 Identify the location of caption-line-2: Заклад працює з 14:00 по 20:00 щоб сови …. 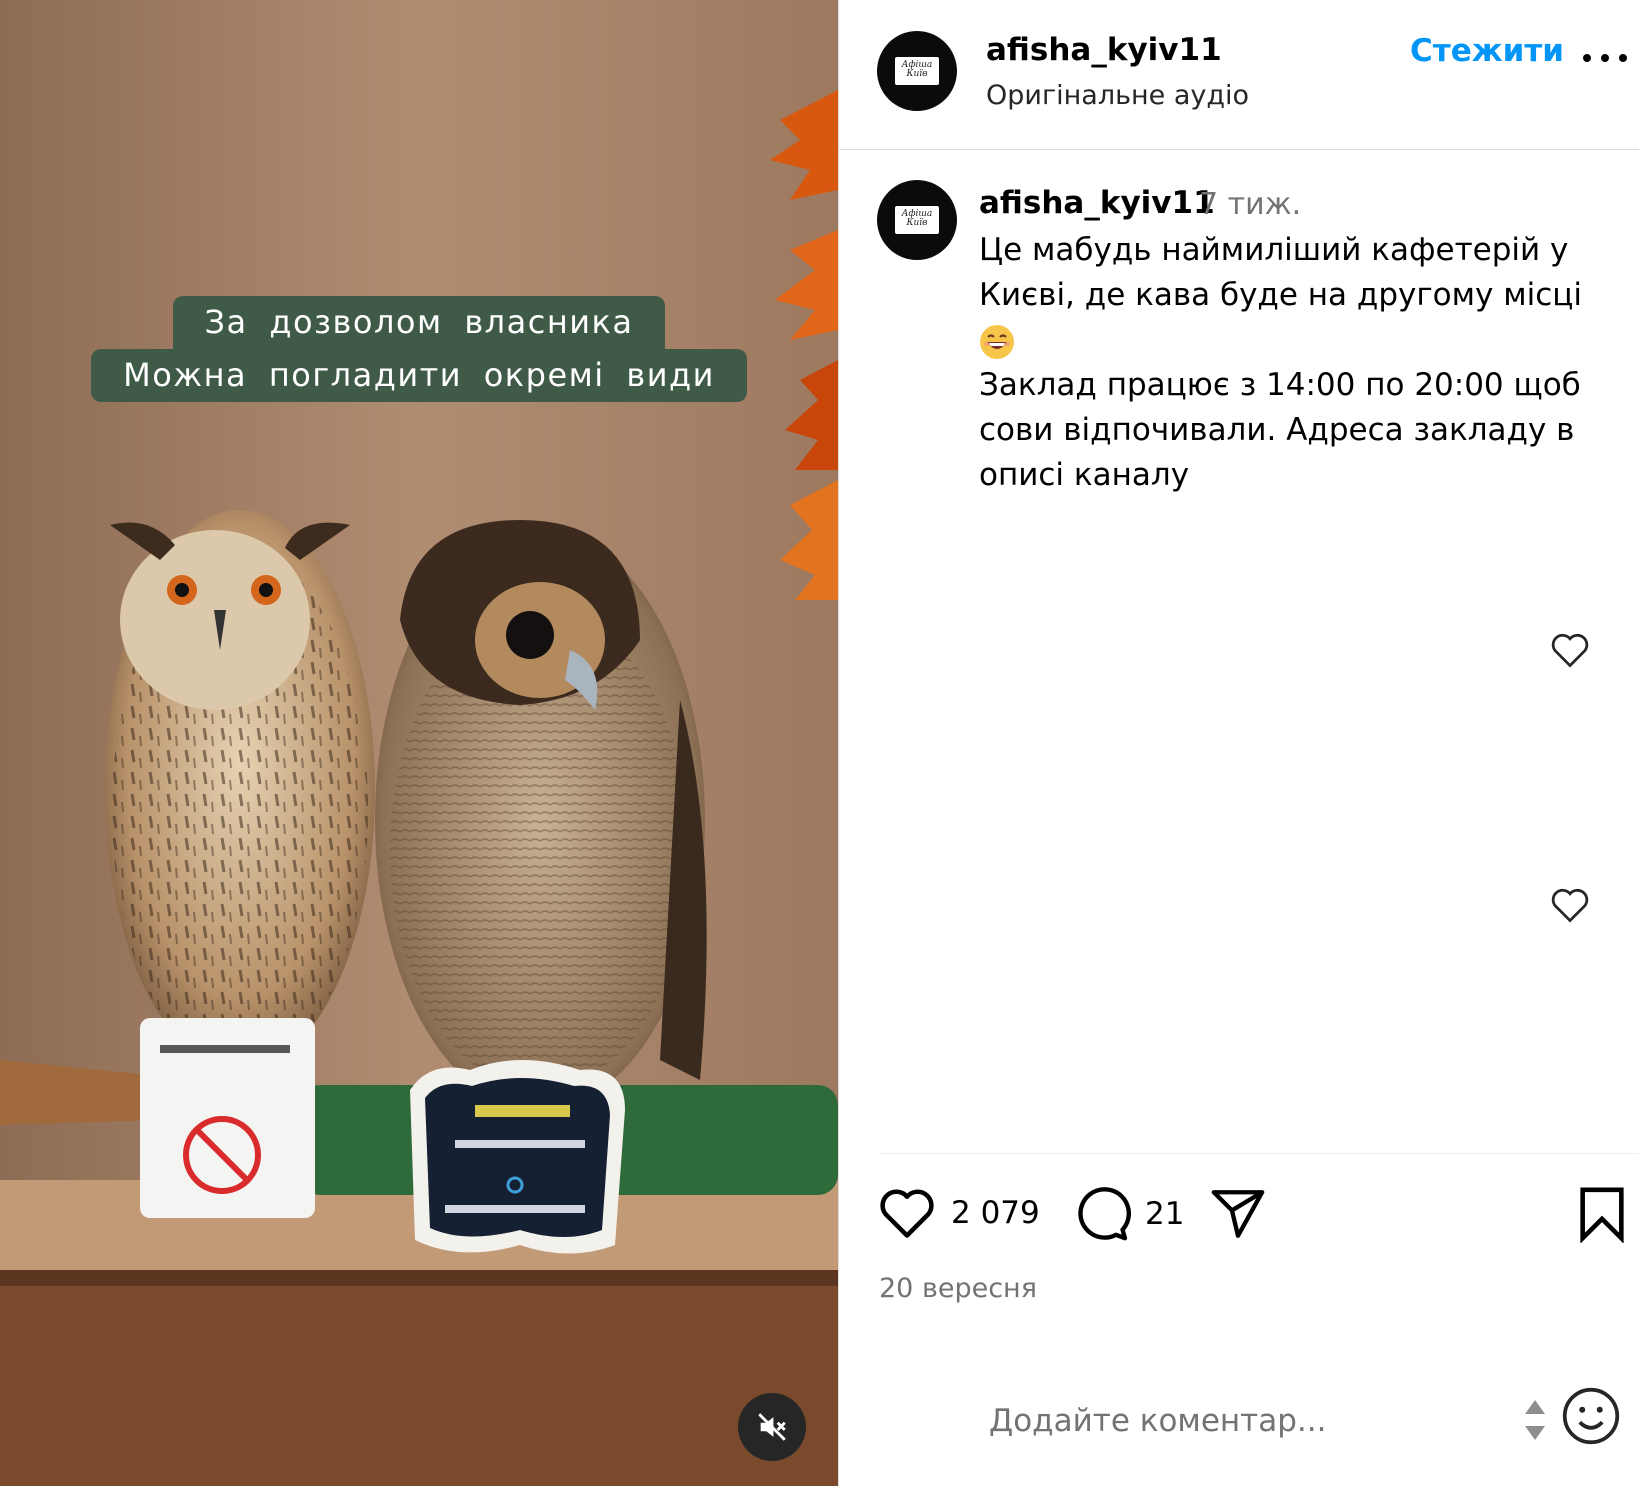
(1280, 430).